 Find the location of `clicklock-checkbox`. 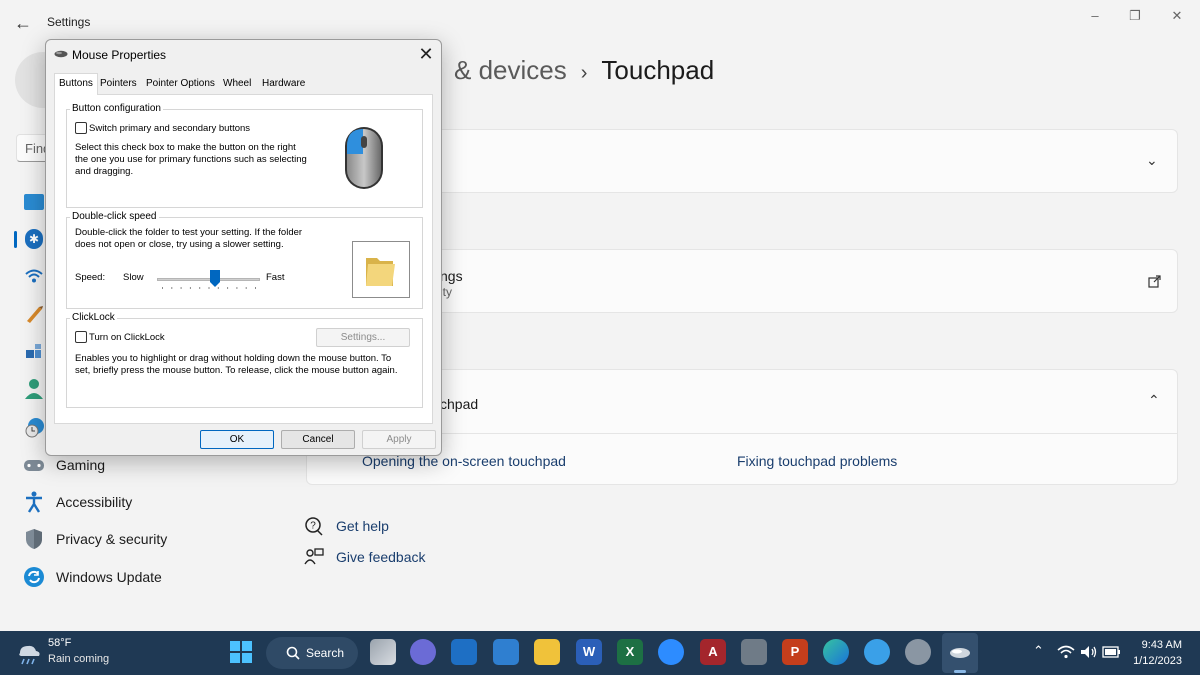

clicklock-checkbox is located at coordinates (81, 337).